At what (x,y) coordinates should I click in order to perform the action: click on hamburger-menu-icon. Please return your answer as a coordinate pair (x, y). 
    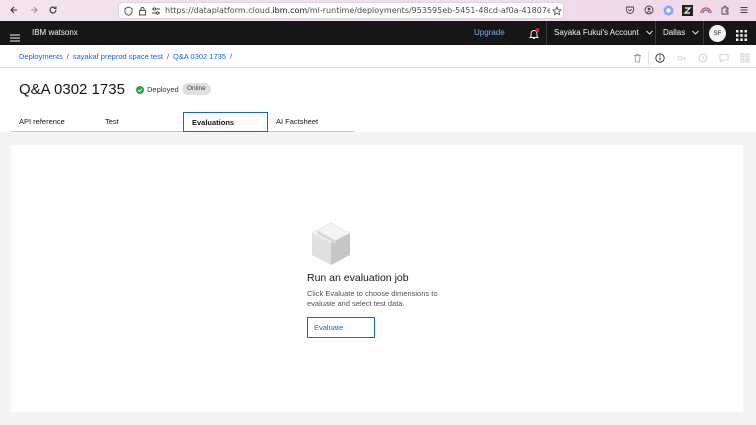
    Looking at the image, I should click on (15, 35).